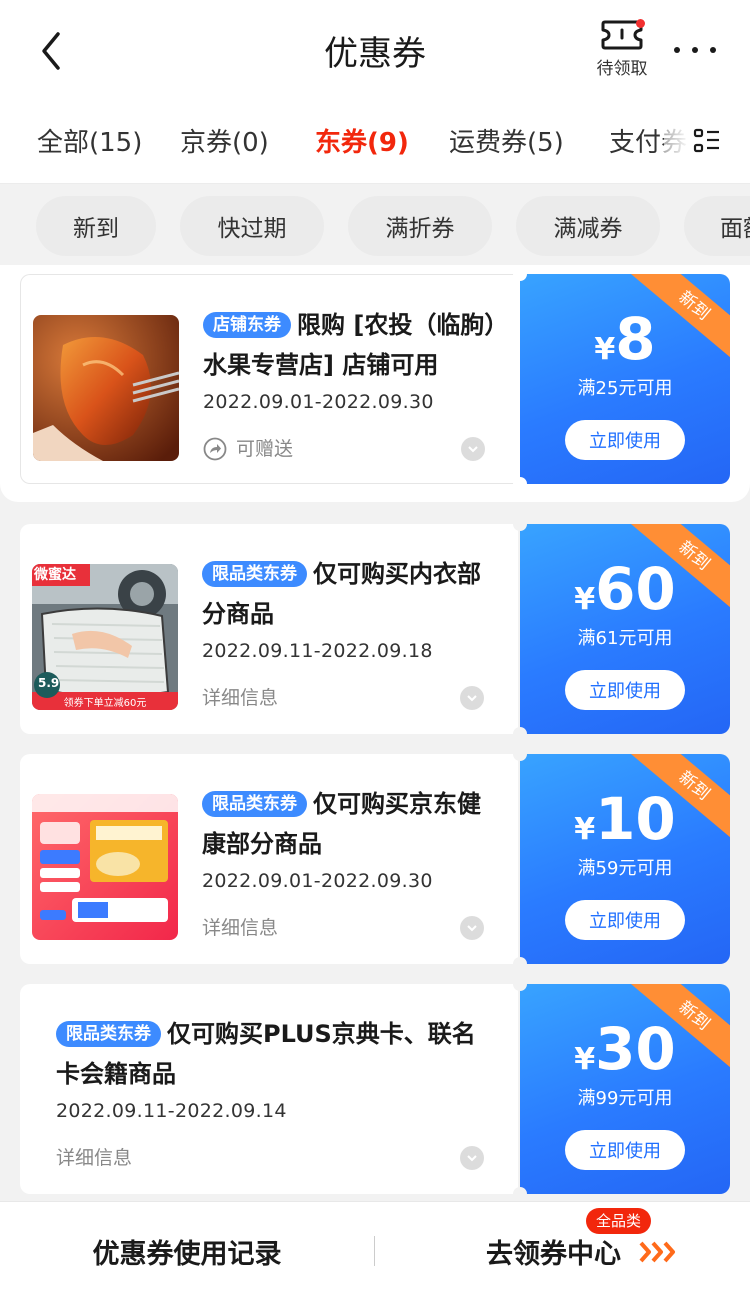 The height and width of the screenshot is (1301, 750). What do you see at coordinates (252, 226) in the screenshot?
I see `filter-expiring: 快过期` at bounding box center [252, 226].